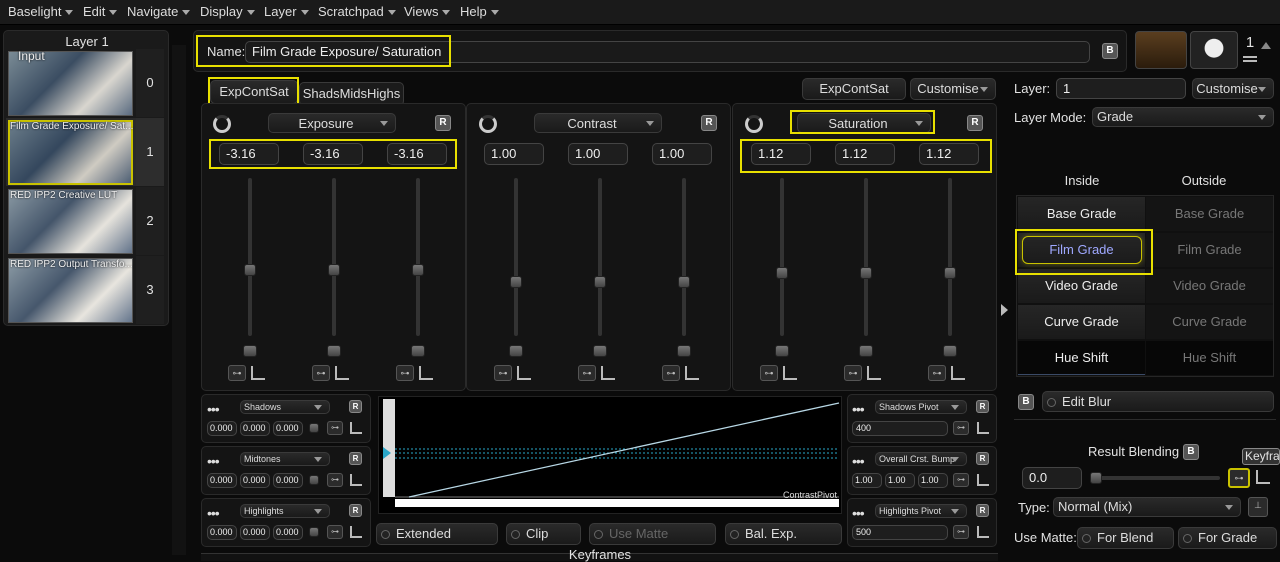 The height and width of the screenshot is (562, 1280). Describe the element at coordinates (1147, 507) in the screenshot. I see `type-dropdown: Normal (Mix)` at that location.